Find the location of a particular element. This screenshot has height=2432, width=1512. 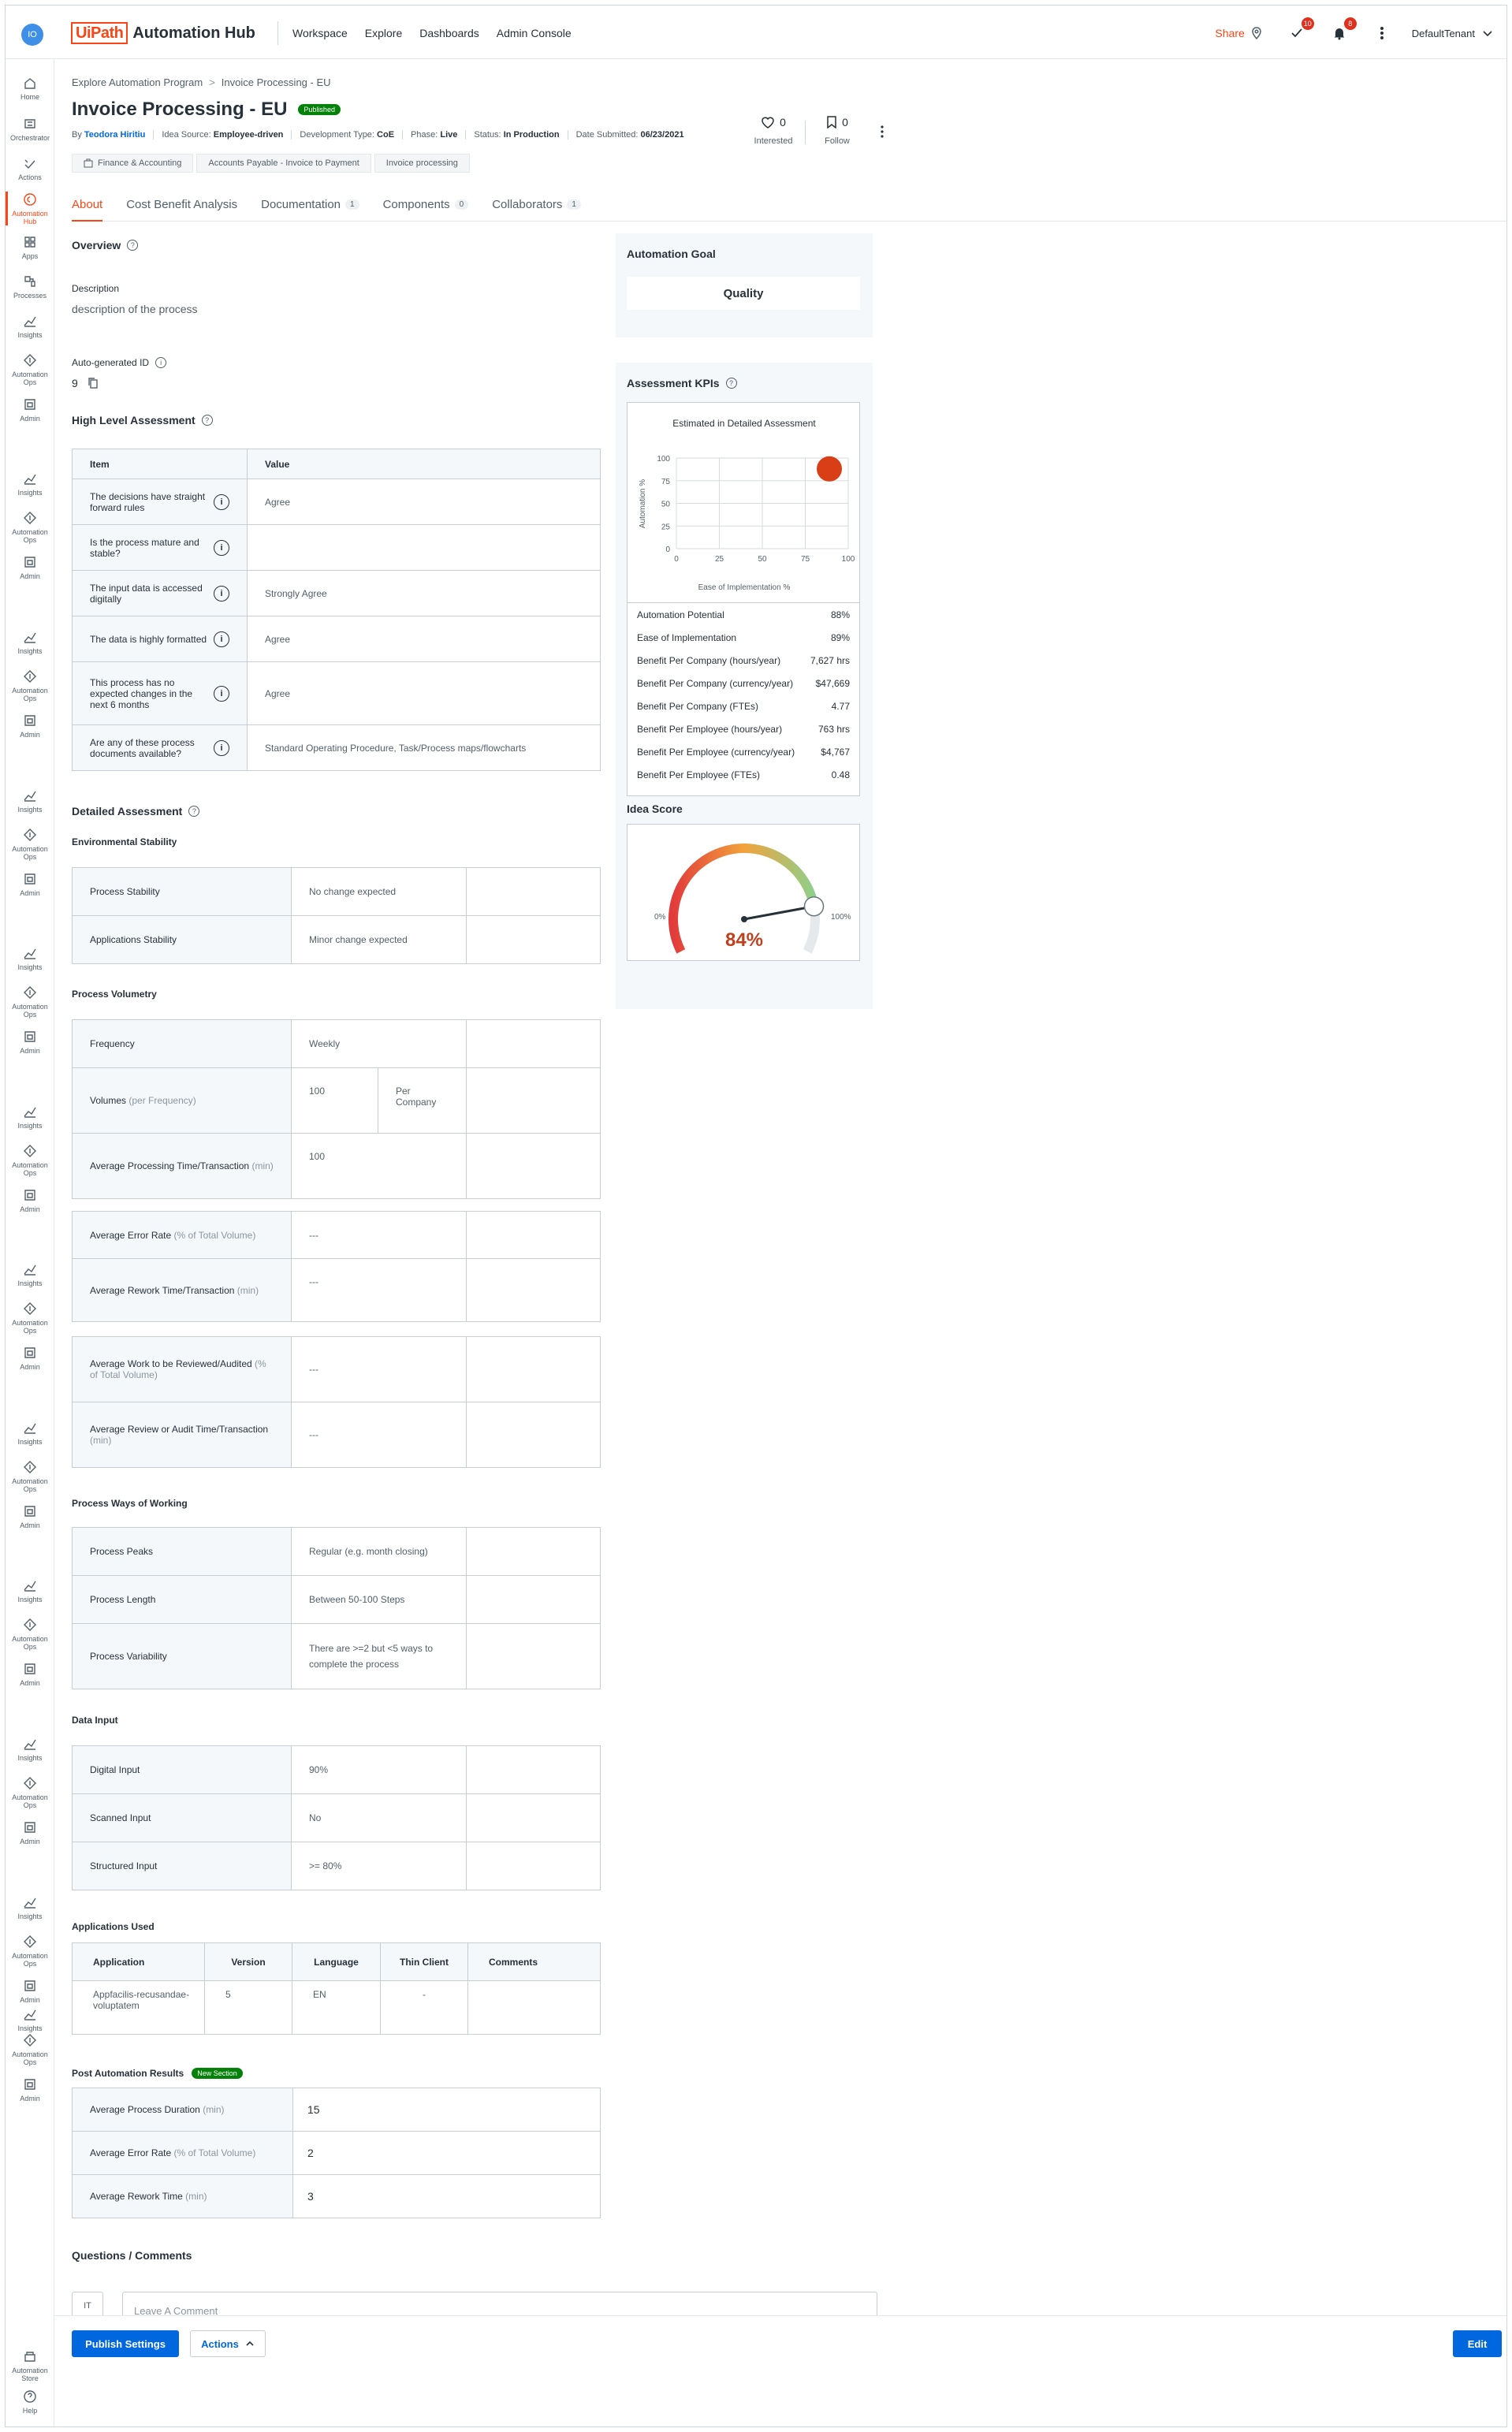

author-link: Teodora Hiritiu is located at coordinates (115, 135).